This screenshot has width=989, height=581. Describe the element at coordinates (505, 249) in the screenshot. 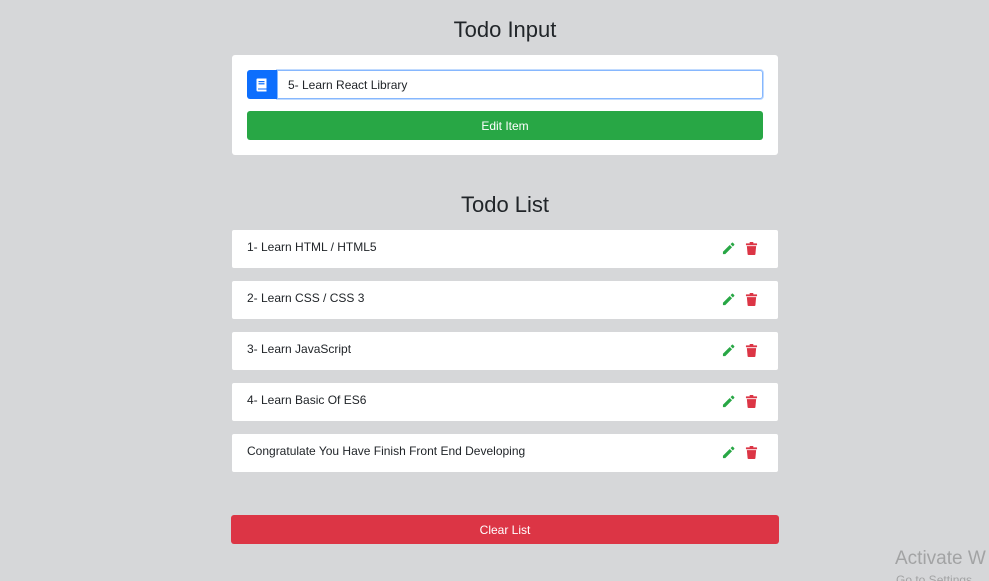

I see `list-item: 1- Learn HTML / HTML5` at that location.